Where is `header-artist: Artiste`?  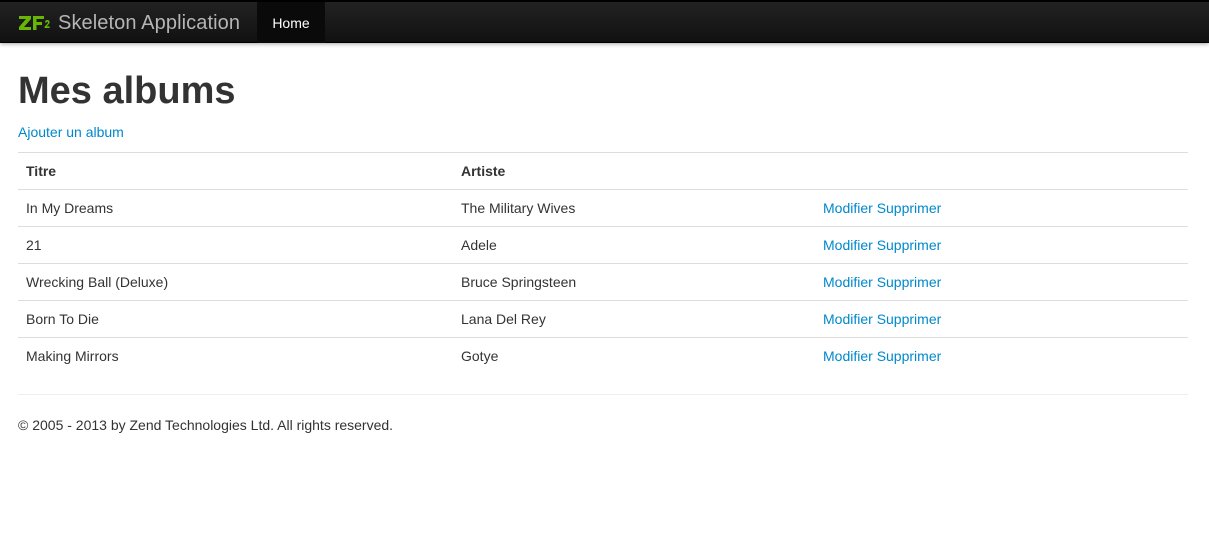
header-artist: Artiste is located at coordinates (634, 171).